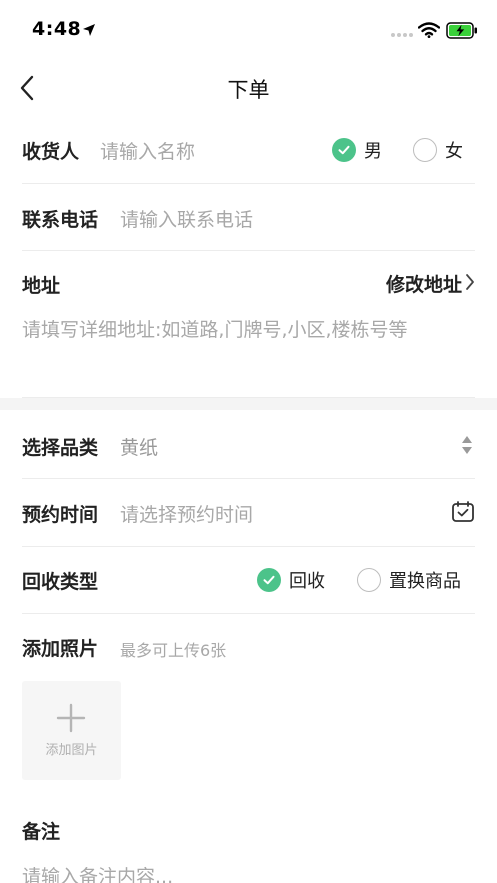 This screenshot has width=497, height=883. I want to click on status-time: 4:48, so click(57, 29).